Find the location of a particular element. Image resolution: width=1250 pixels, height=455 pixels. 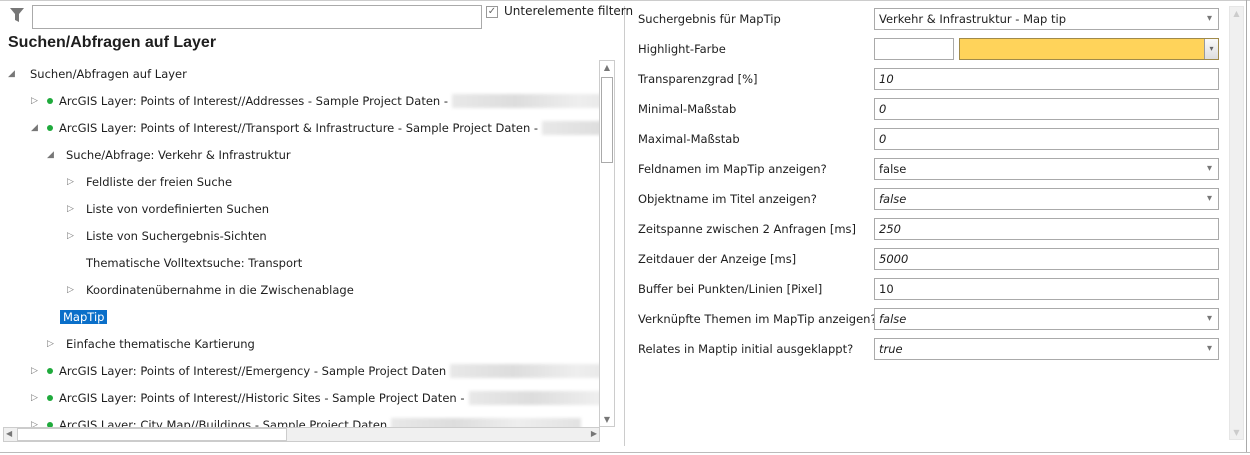

property-label: Maximal-Maßstab is located at coordinates (689, 139).